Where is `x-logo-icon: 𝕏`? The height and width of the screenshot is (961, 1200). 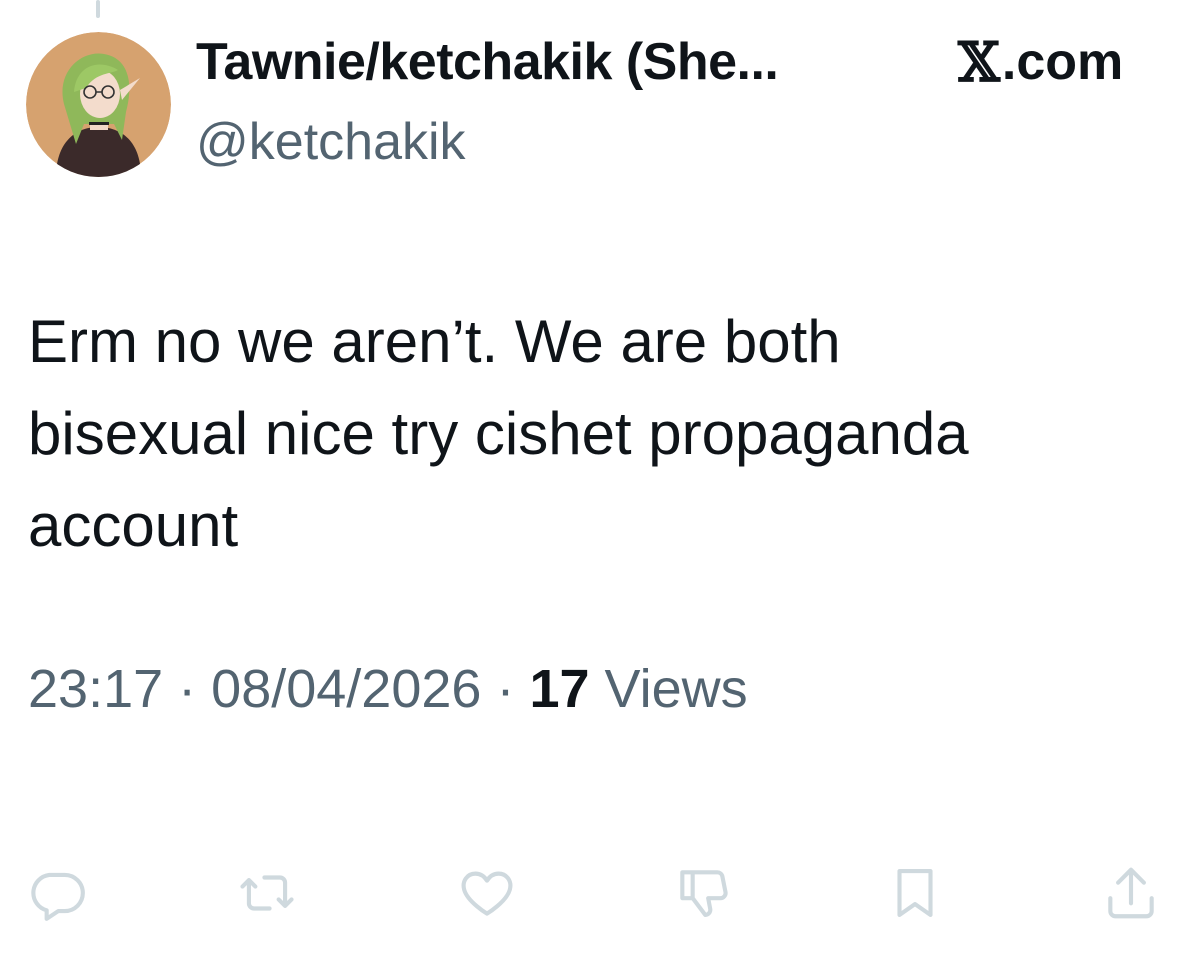
x-logo-icon: 𝕏 is located at coordinates (979, 62).